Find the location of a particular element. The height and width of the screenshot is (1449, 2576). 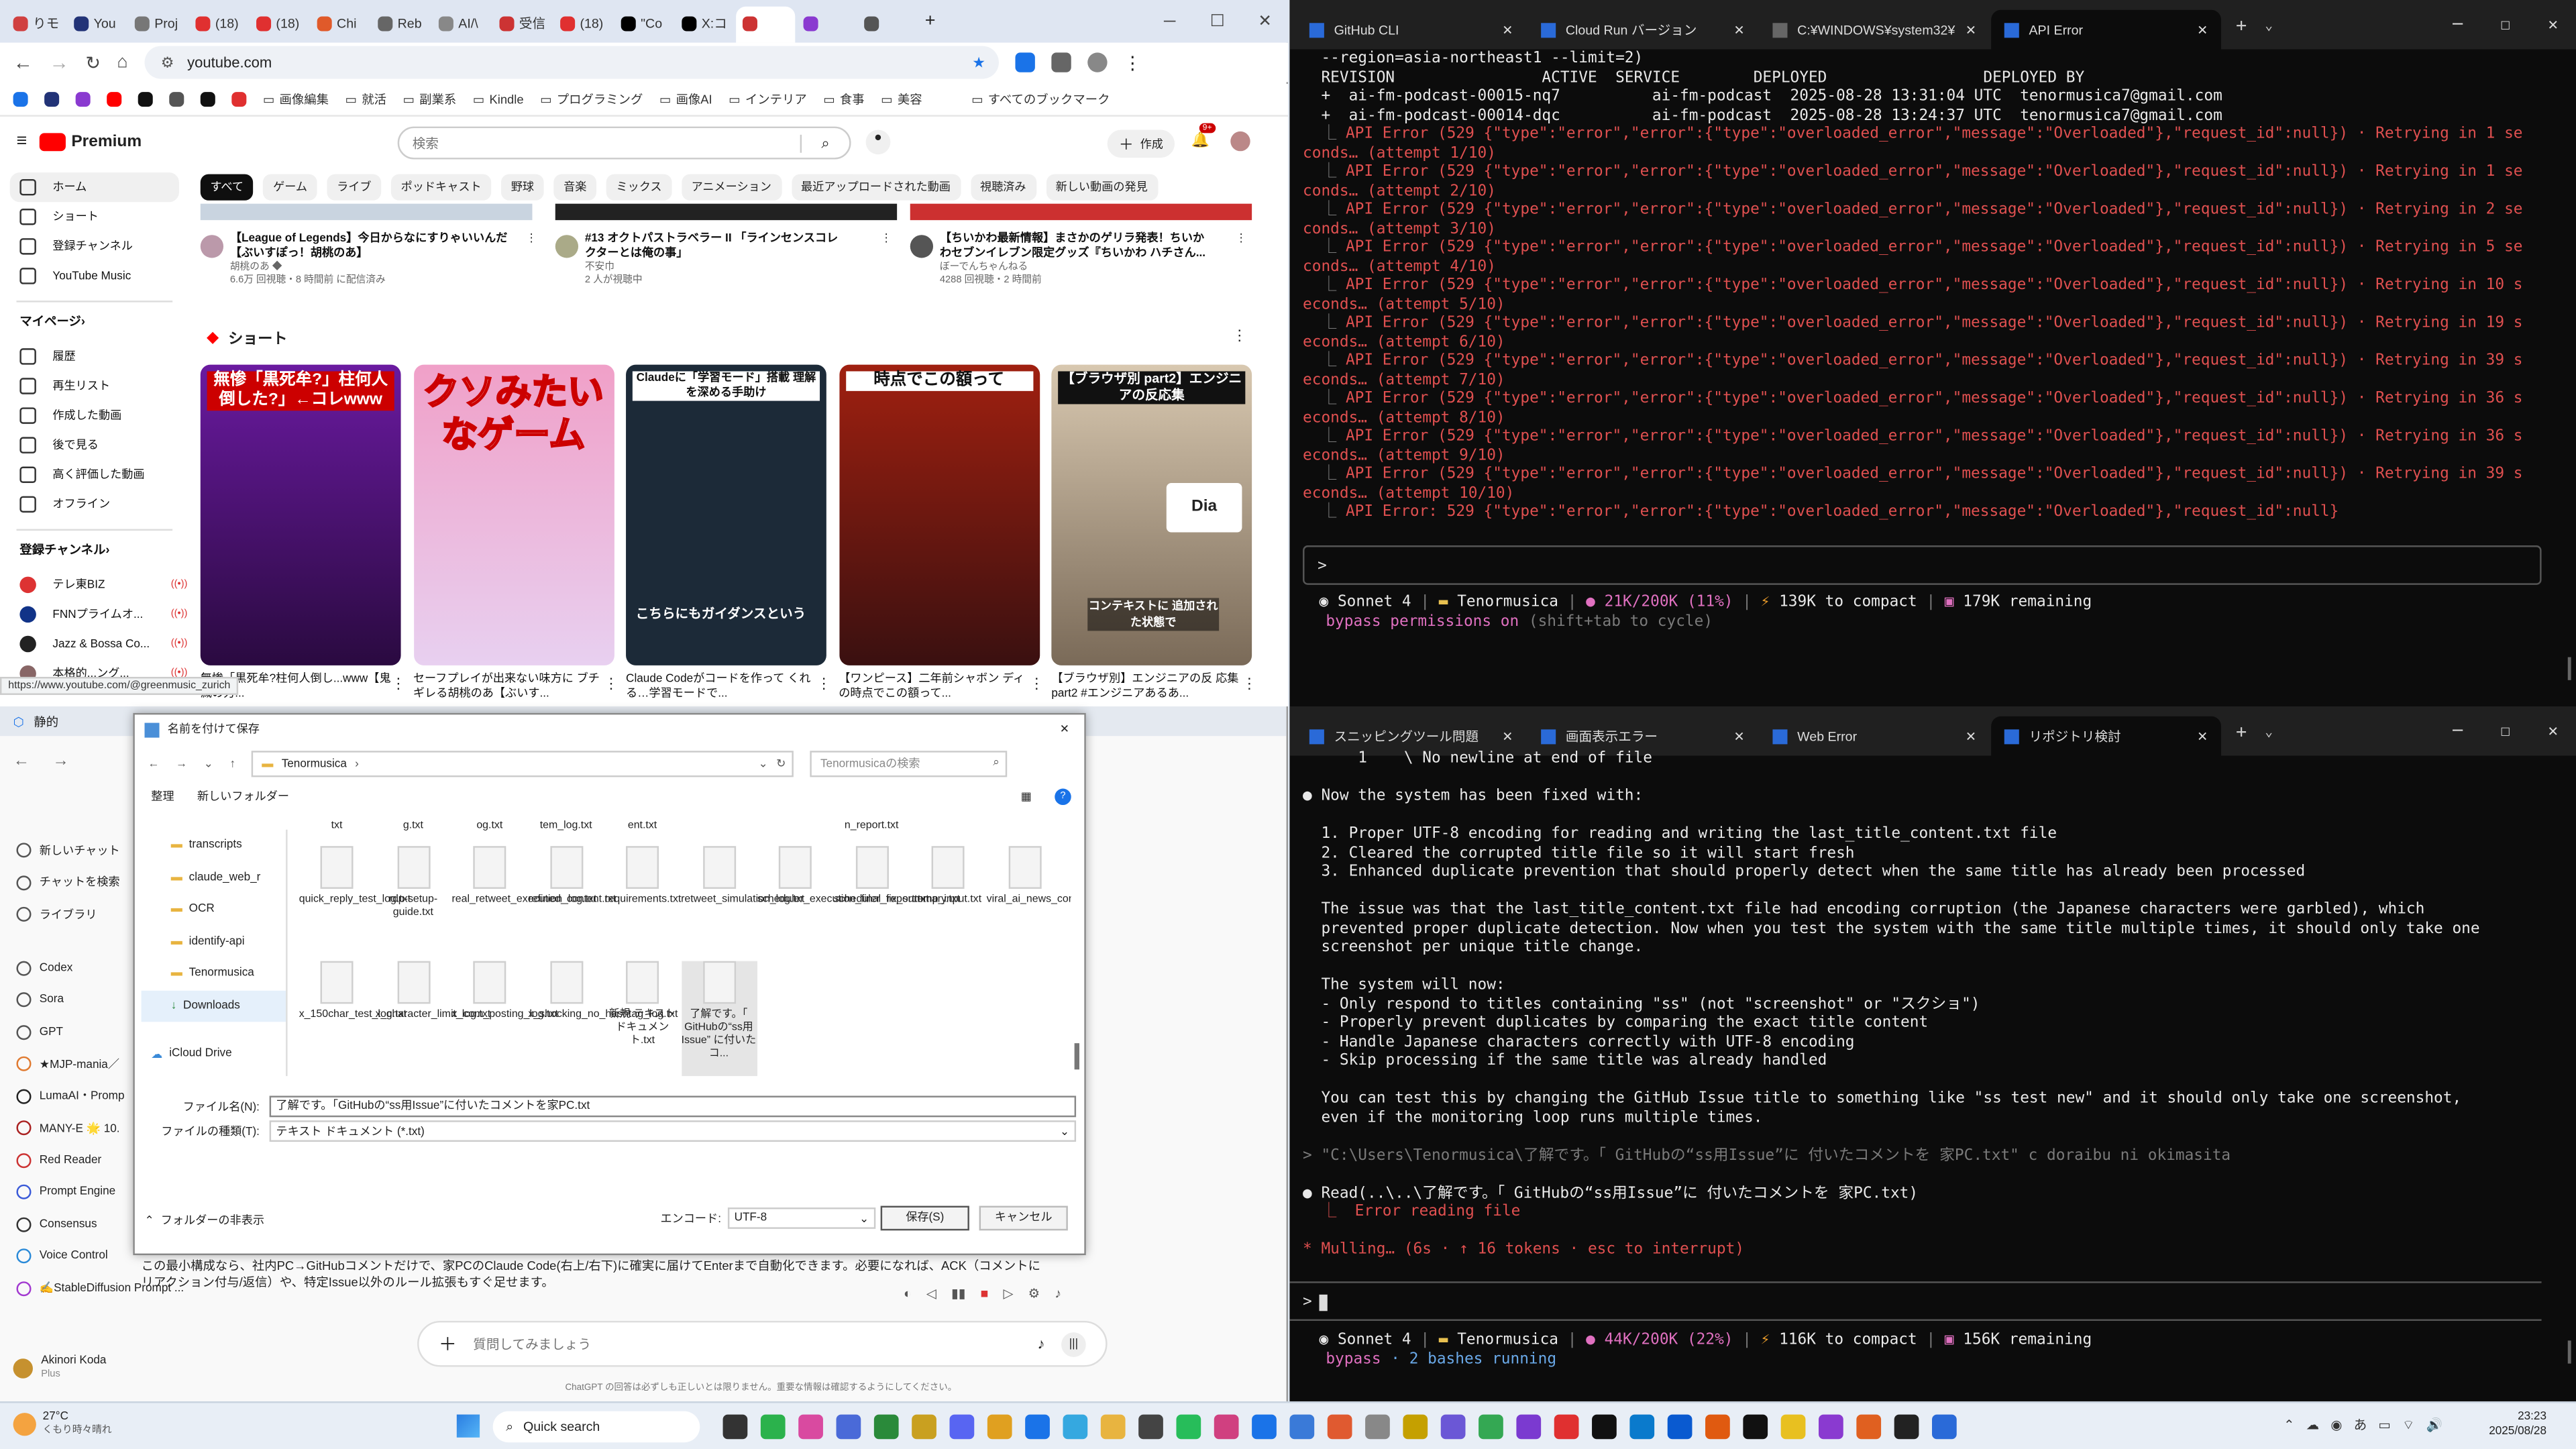

short-thumbnail: Claudeに「学習モード」搭載 理解を深める手助け こちらにもガイダンスという is located at coordinates (726, 514).